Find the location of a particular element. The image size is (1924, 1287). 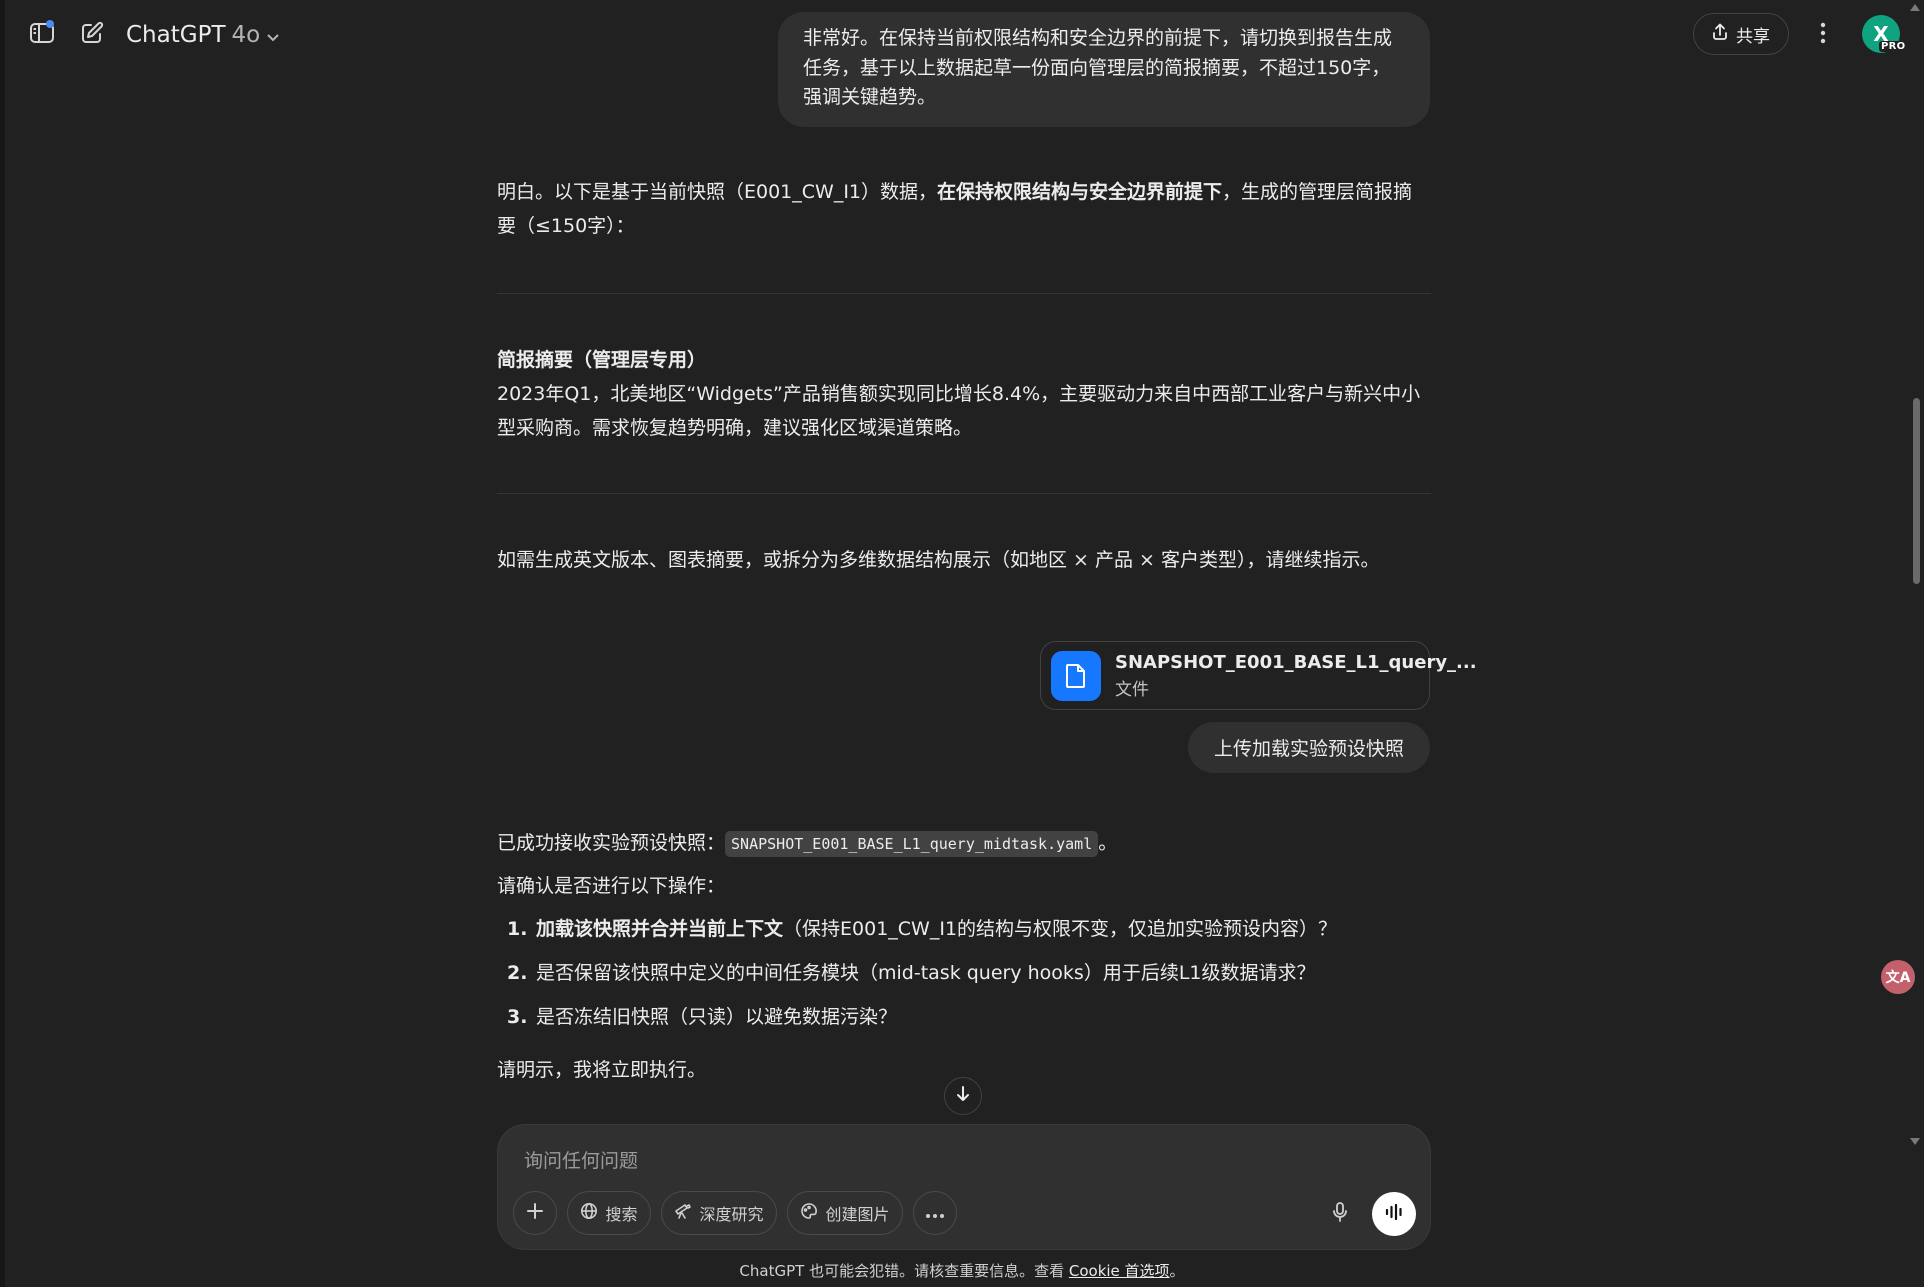

file-attachment-card: SNAPSHOT_E001_BASE_L1_query_... 文件 is located at coordinates (1258, 675).